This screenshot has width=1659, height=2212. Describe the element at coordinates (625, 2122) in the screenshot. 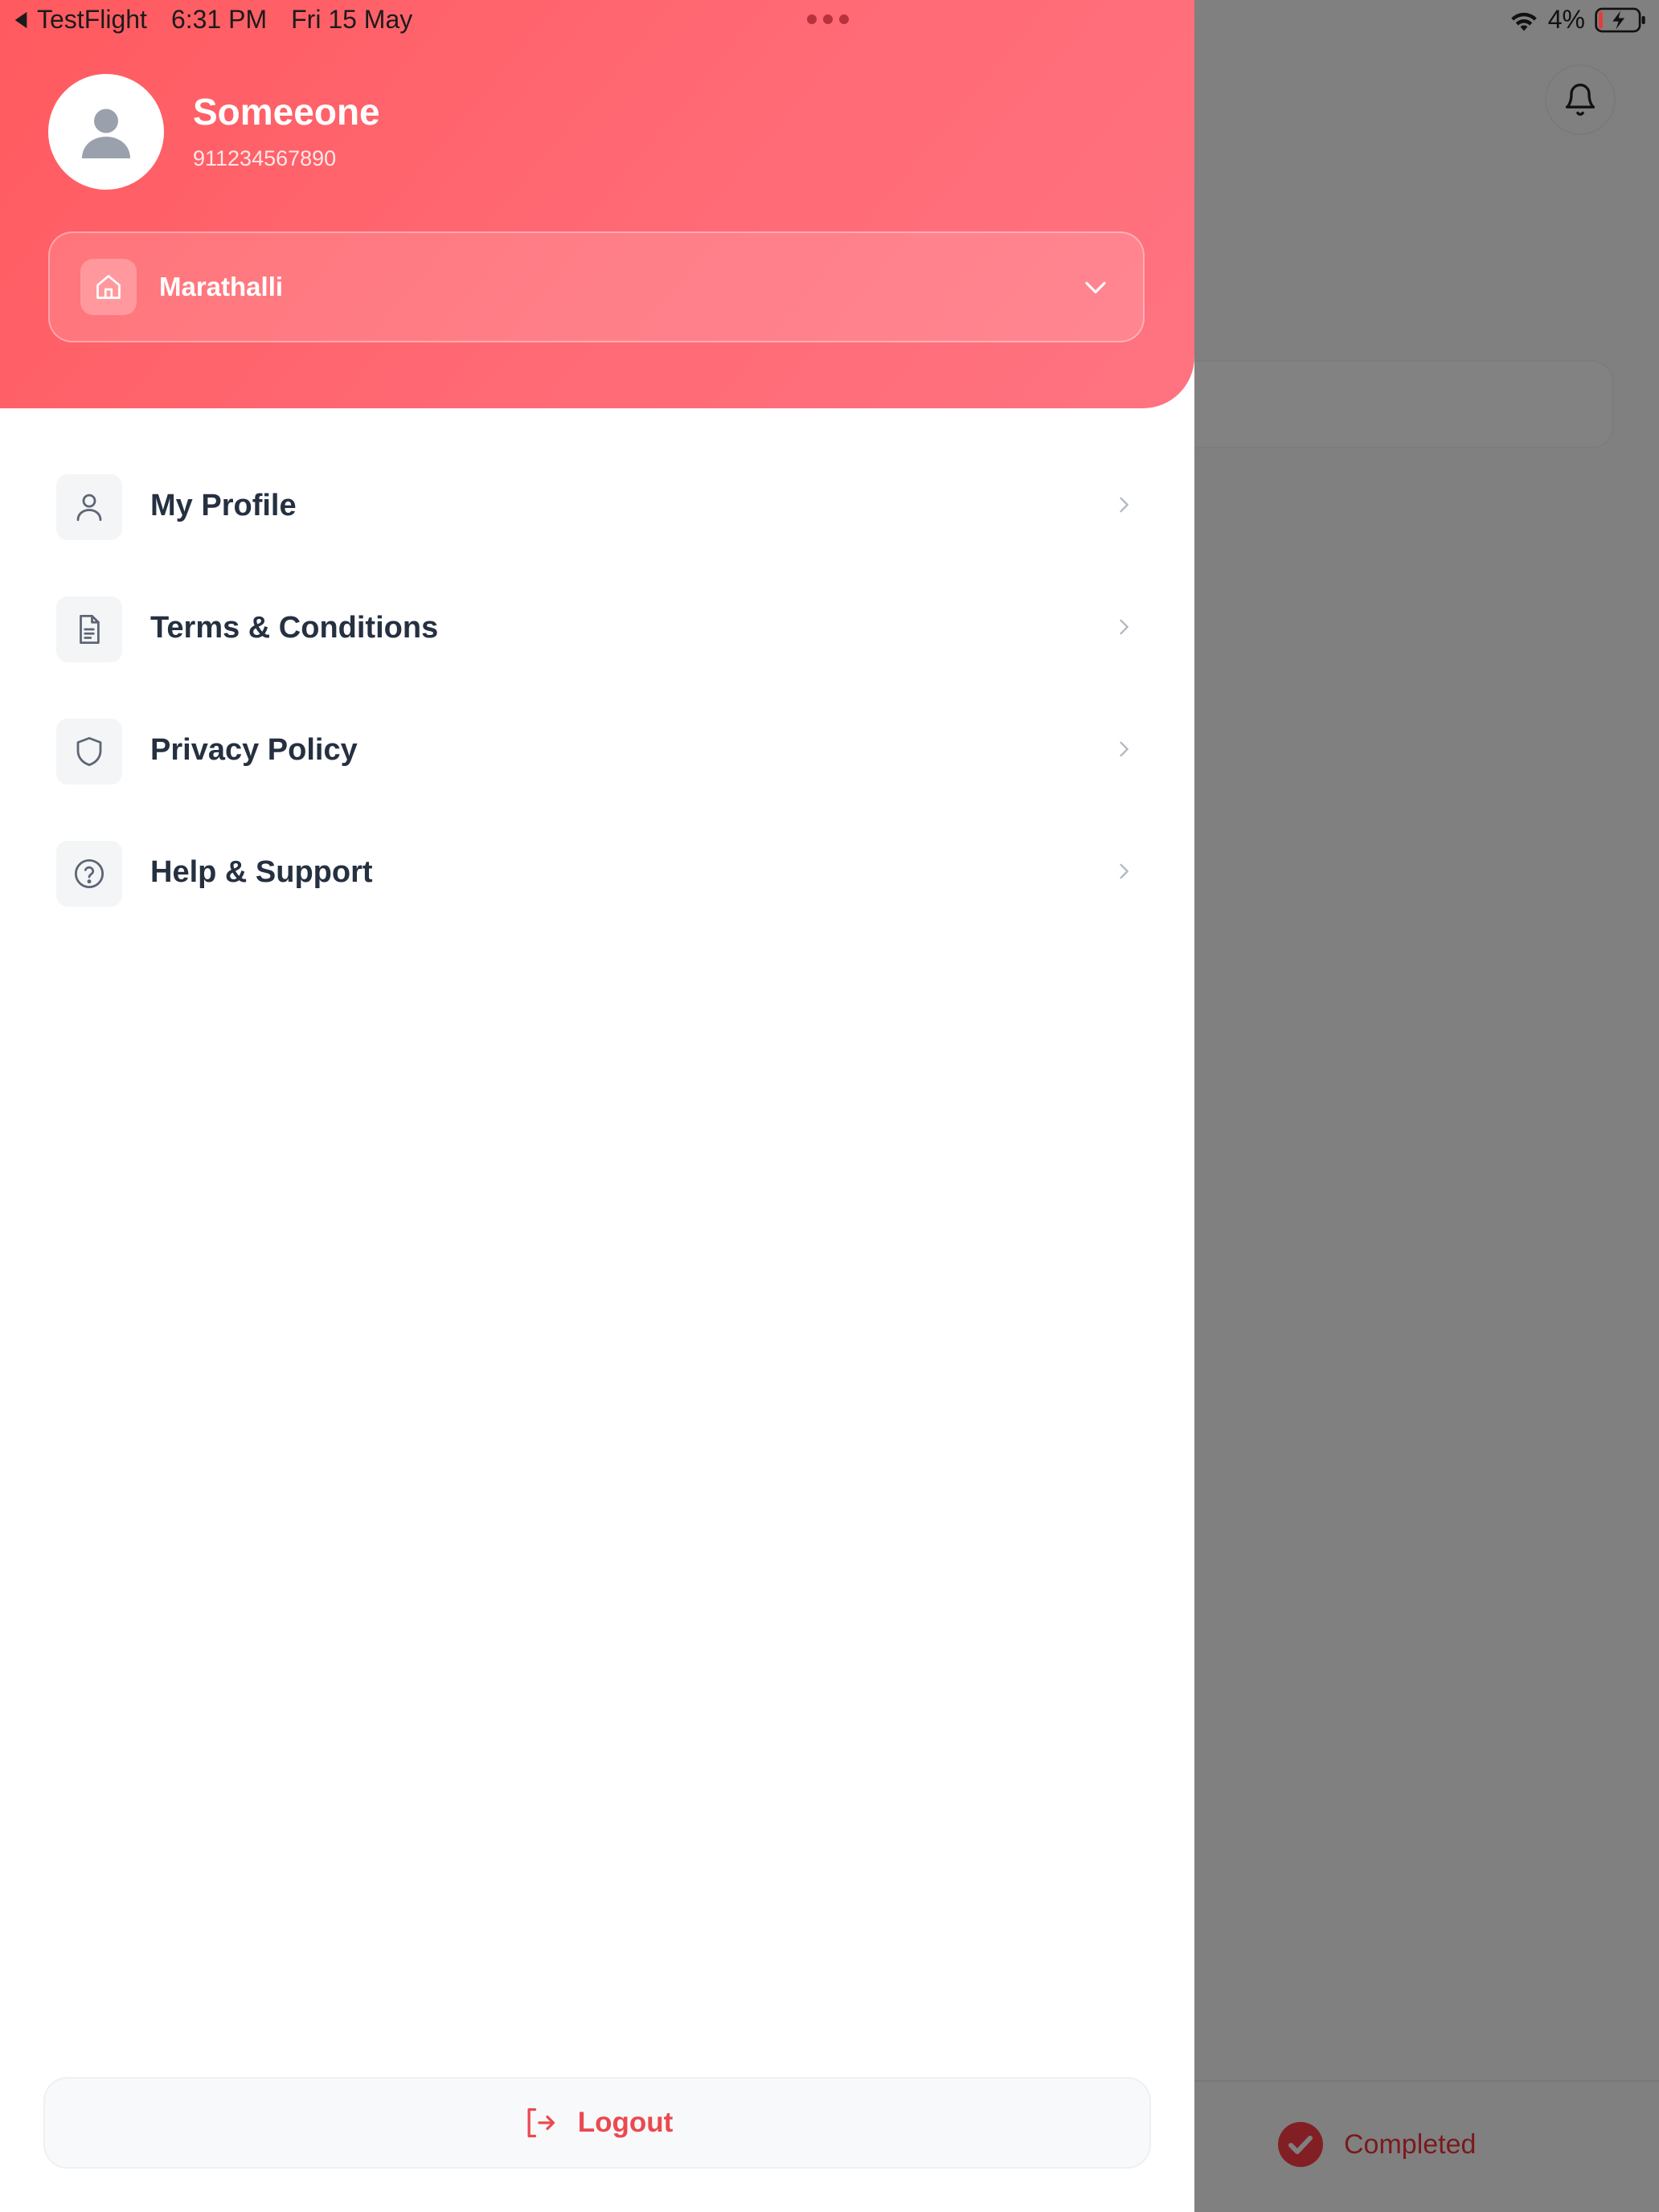

I see `logout-label: Logout` at that location.